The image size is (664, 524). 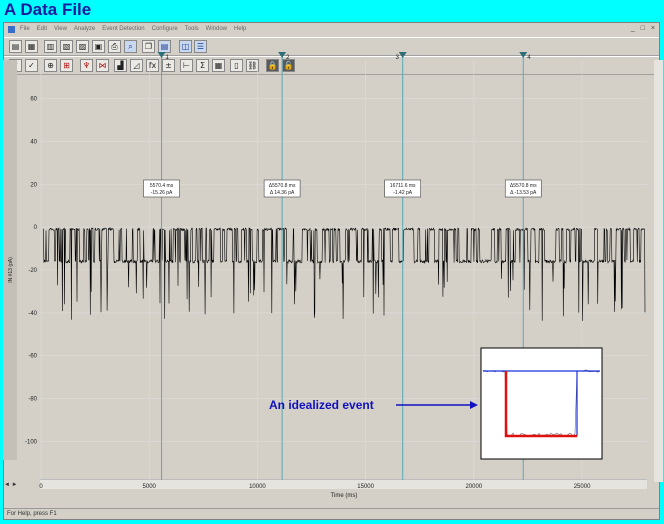 What do you see at coordinates (282, 193) in the screenshot?
I see `cursor-readout-current: Δ 14.36 pA` at bounding box center [282, 193].